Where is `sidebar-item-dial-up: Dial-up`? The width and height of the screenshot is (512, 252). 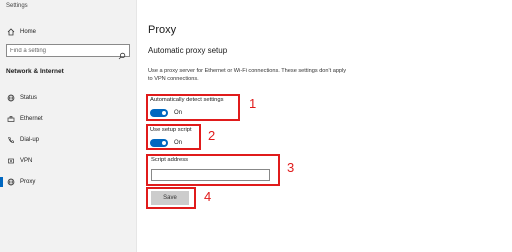 sidebar-item-dial-up: Dial-up is located at coordinates (68, 140).